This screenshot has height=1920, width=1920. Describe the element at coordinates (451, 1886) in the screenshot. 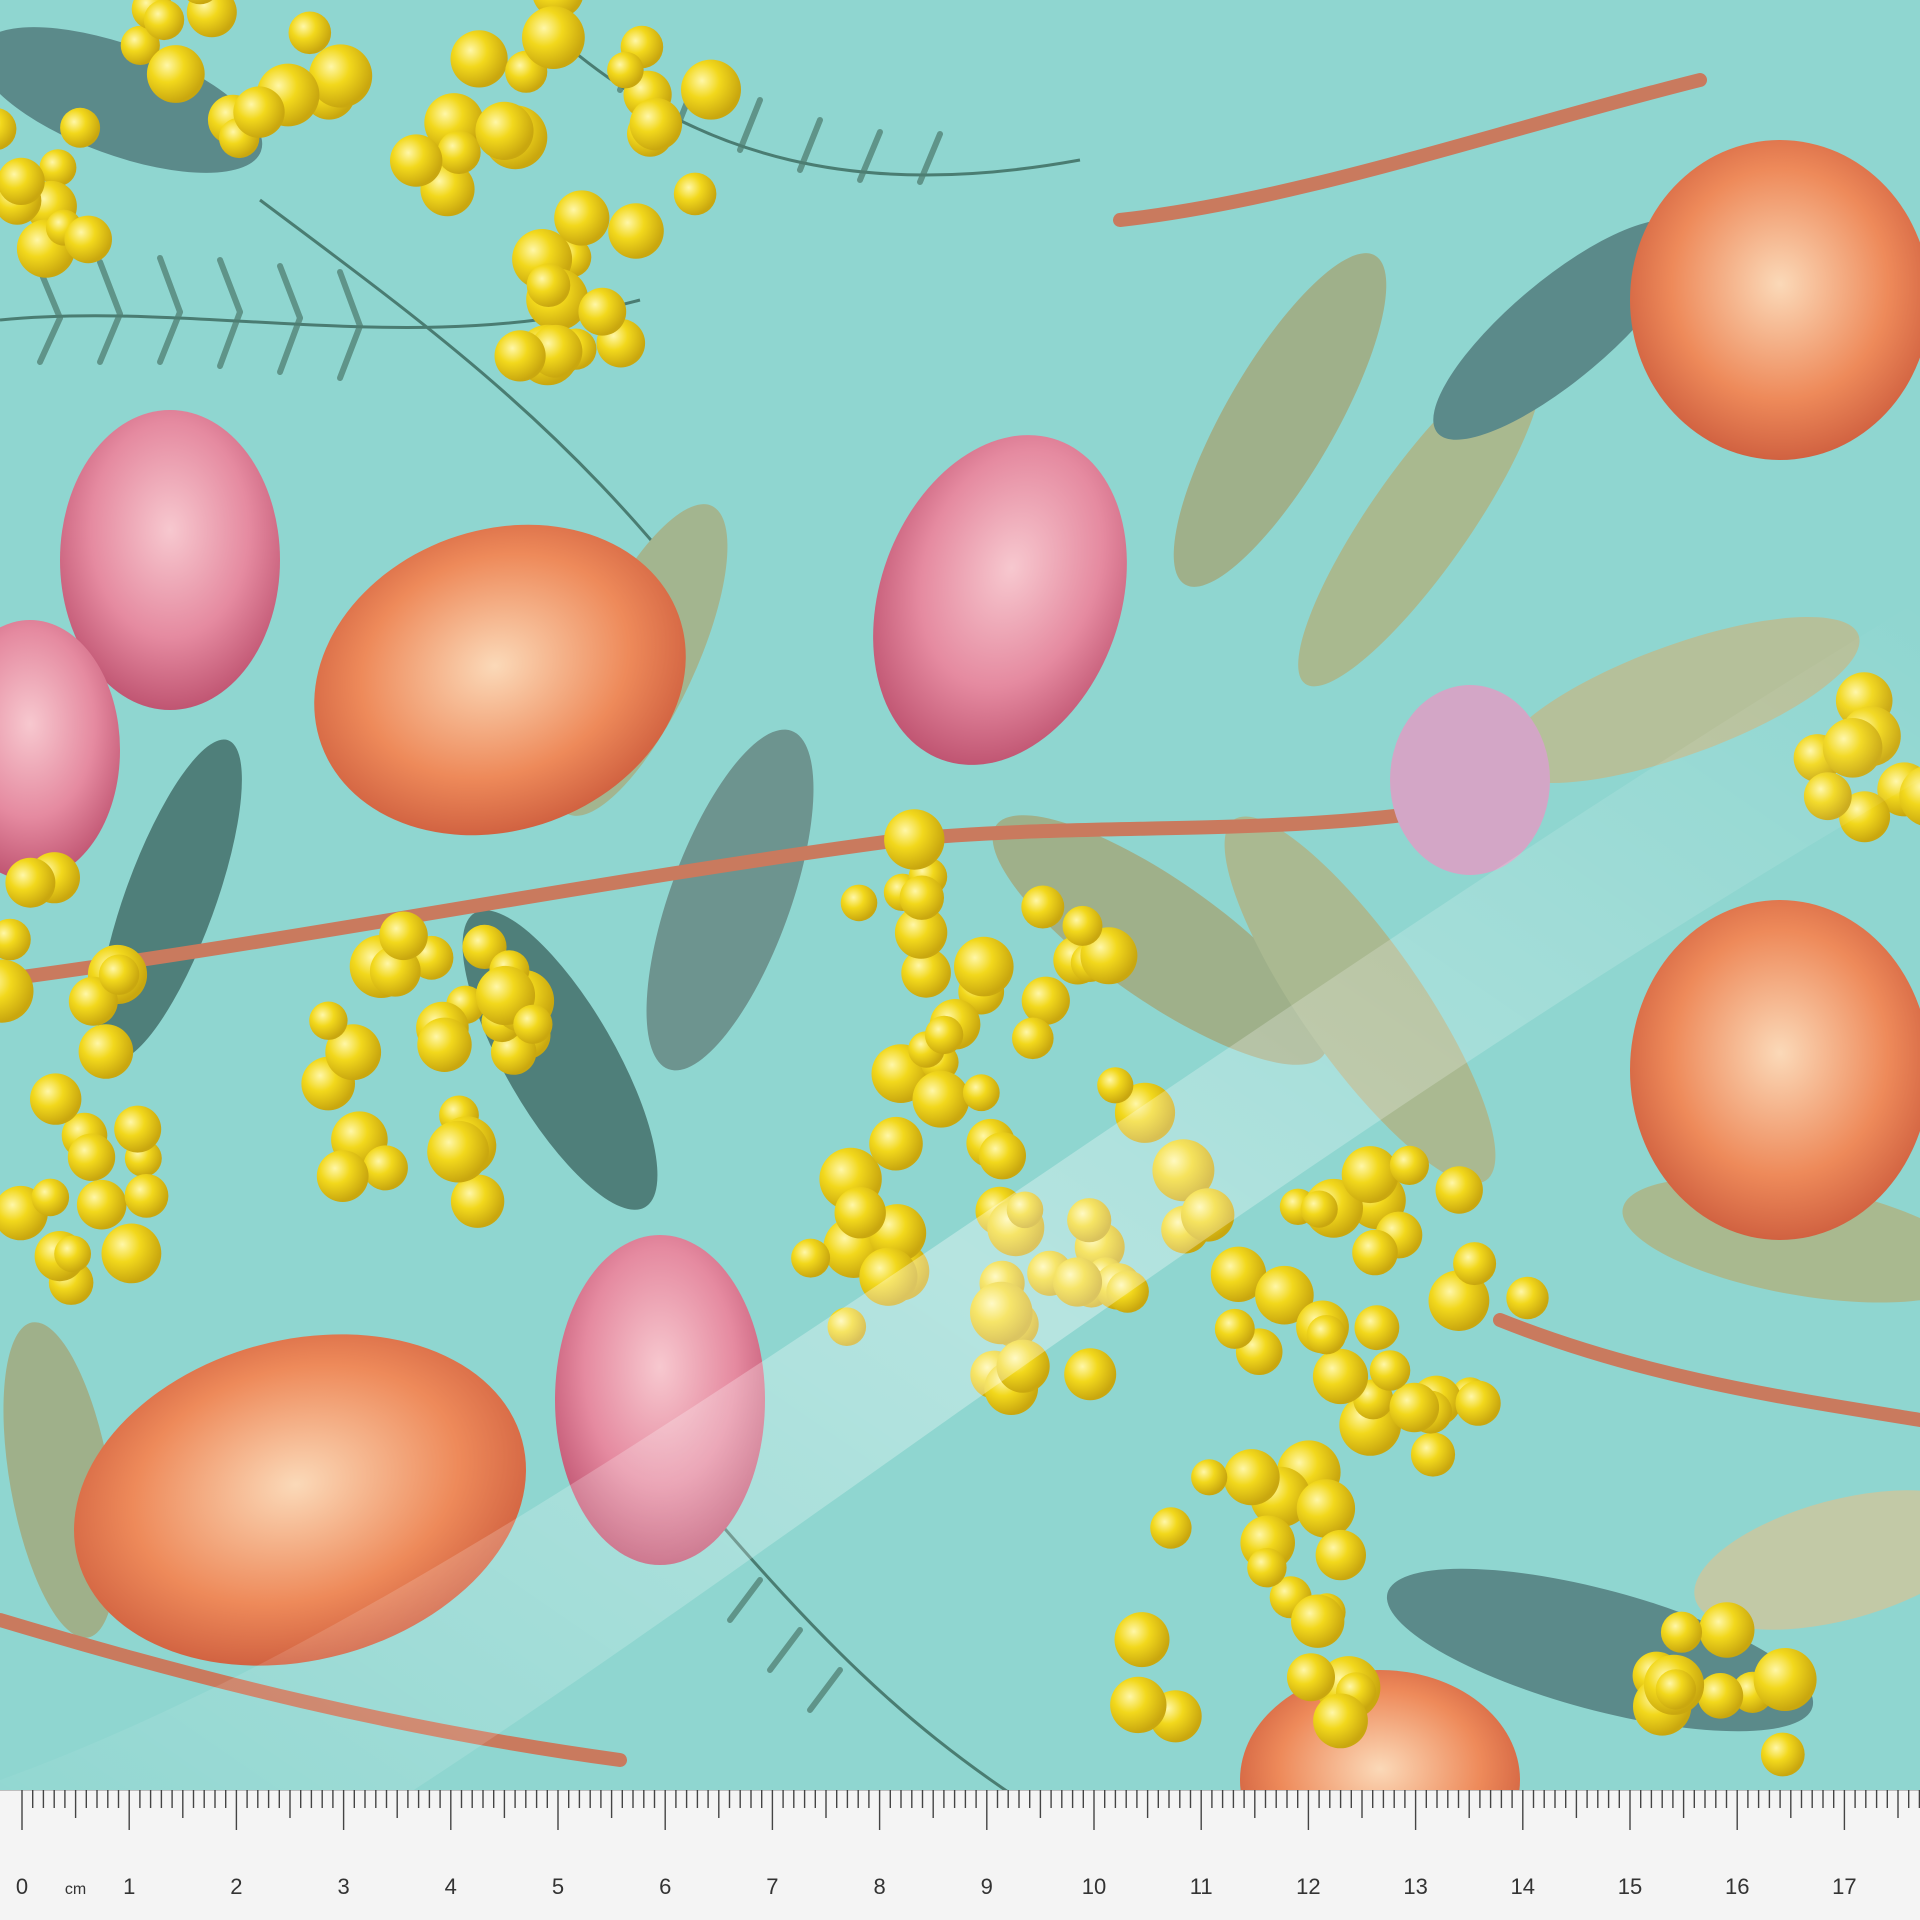

I see `ruler-label: 4` at that location.